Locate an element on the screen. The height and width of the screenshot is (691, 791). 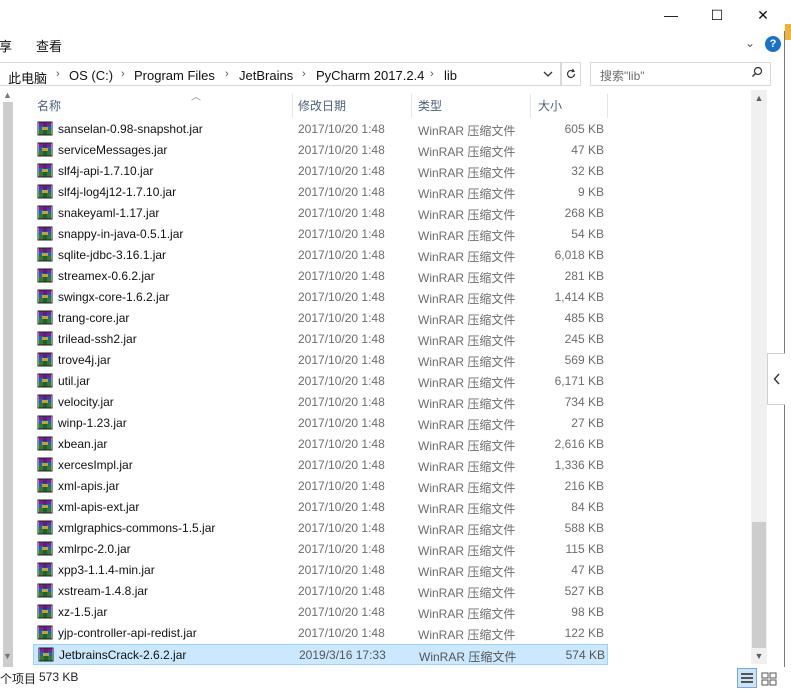
file-name: winp-1.23.jar is located at coordinates (92, 423).